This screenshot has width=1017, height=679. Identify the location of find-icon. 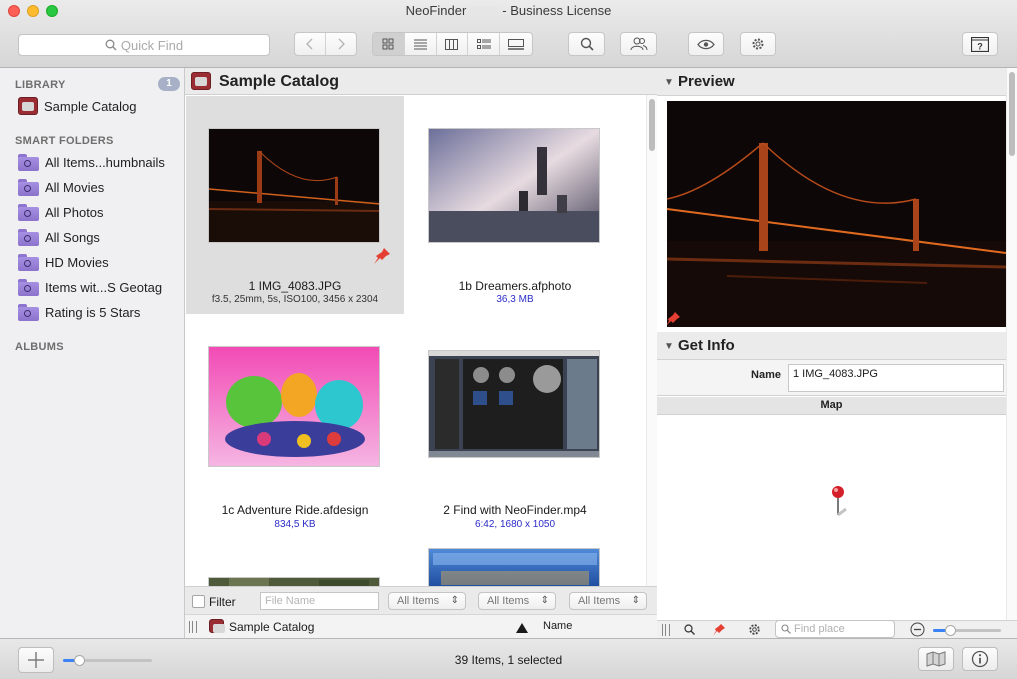
(587, 44).